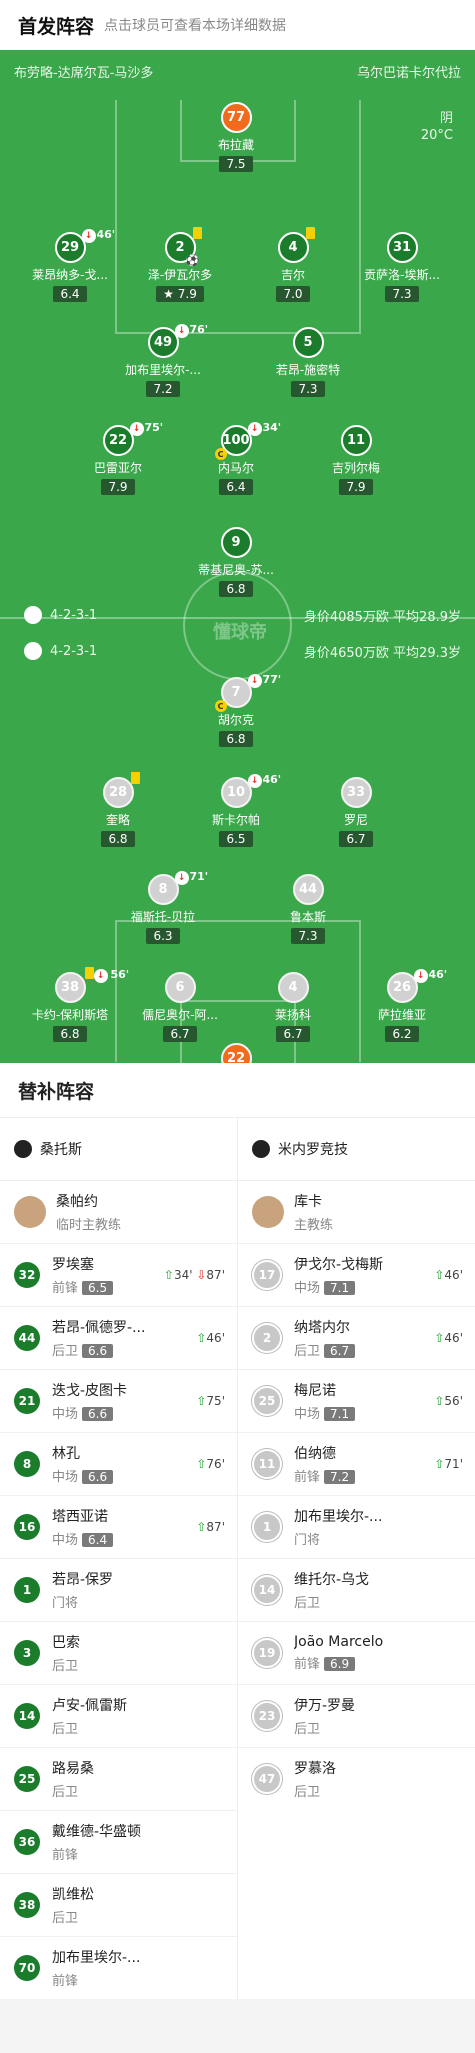 The width and height of the screenshot is (475, 2053). What do you see at coordinates (356, 1778) in the screenshot?
I see `sub-player-row: 47 罗慕洛 后卫` at bounding box center [356, 1778].